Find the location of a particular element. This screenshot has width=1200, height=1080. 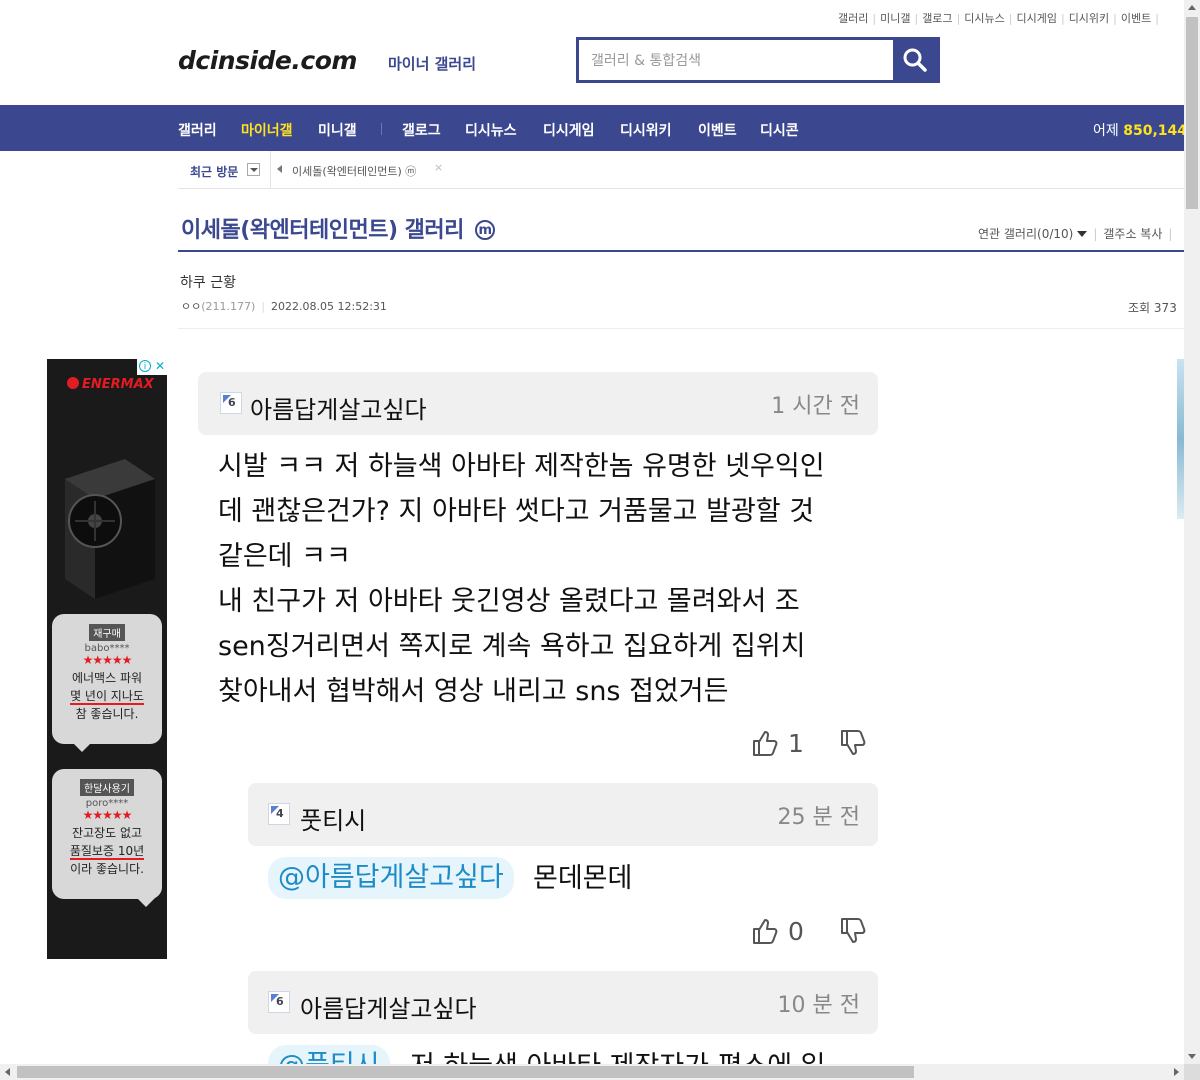

review-text: 잔고장도 없고 품질보증 10년 이라 좋습니다. is located at coordinates (107, 851).